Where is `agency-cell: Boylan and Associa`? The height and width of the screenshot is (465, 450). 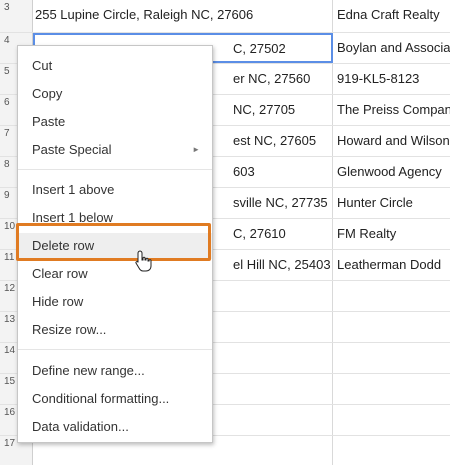
agency-cell: Boylan and Associa is located at coordinates (391, 48).